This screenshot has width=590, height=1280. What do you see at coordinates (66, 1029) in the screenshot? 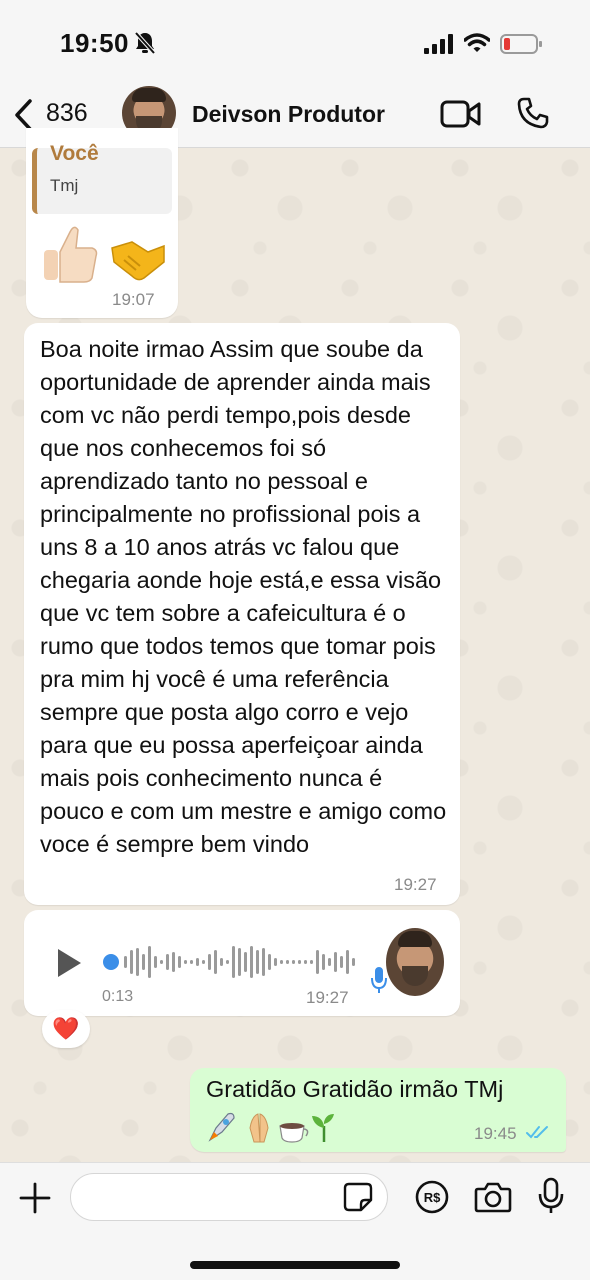
I see `heart-reaction: ❤️` at bounding box center [66, 1029].